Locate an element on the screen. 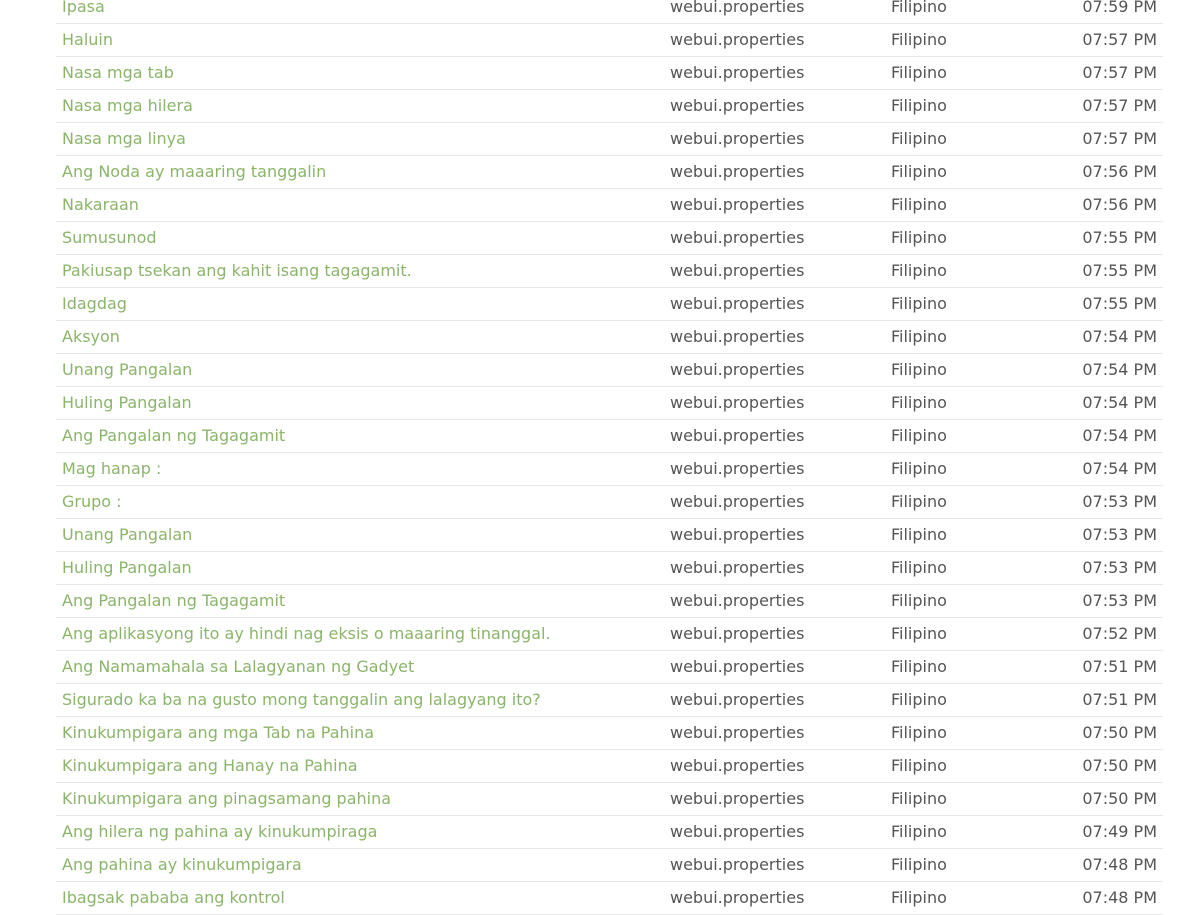 The image size is (1203, 915). translation-text-link: Idagdag is located at coordinates (94, 304).